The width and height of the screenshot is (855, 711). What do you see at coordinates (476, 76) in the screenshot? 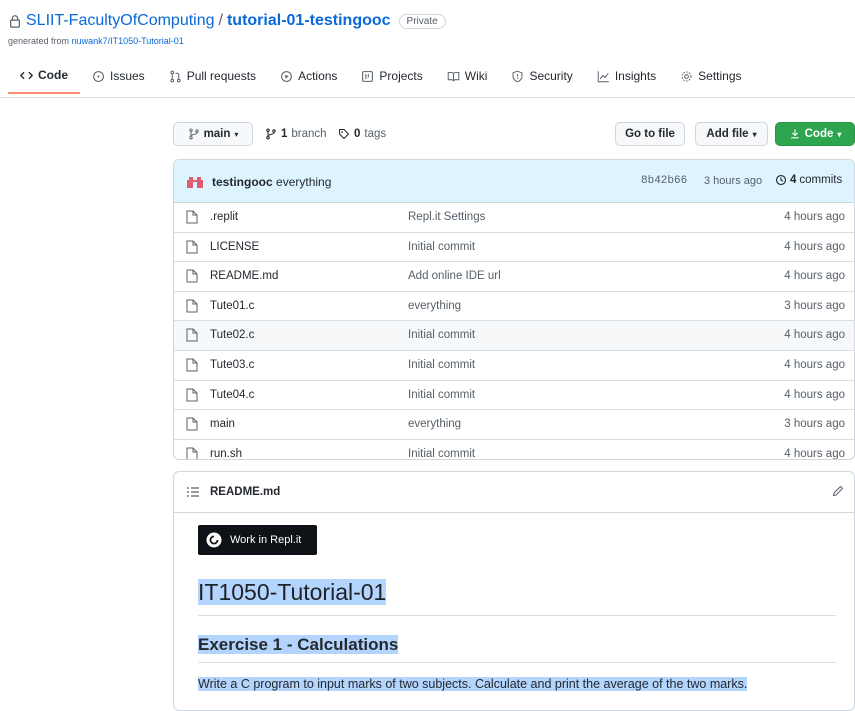
I see `tab-label: Wiki` at bounding box center [476, 76].